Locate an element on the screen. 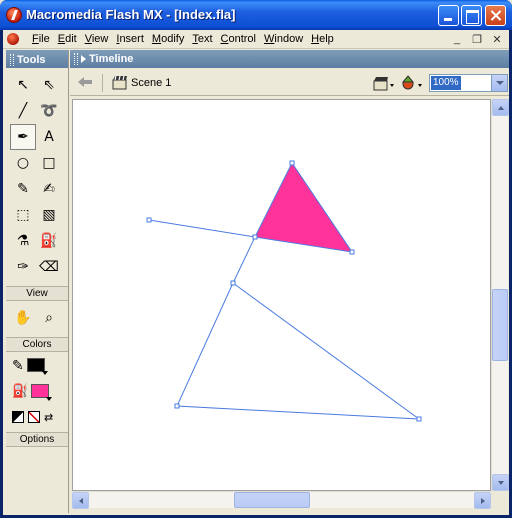 The height and width of the screenshot is (518, 512). stroke-color-swatch is located at coordinates (37, 366).